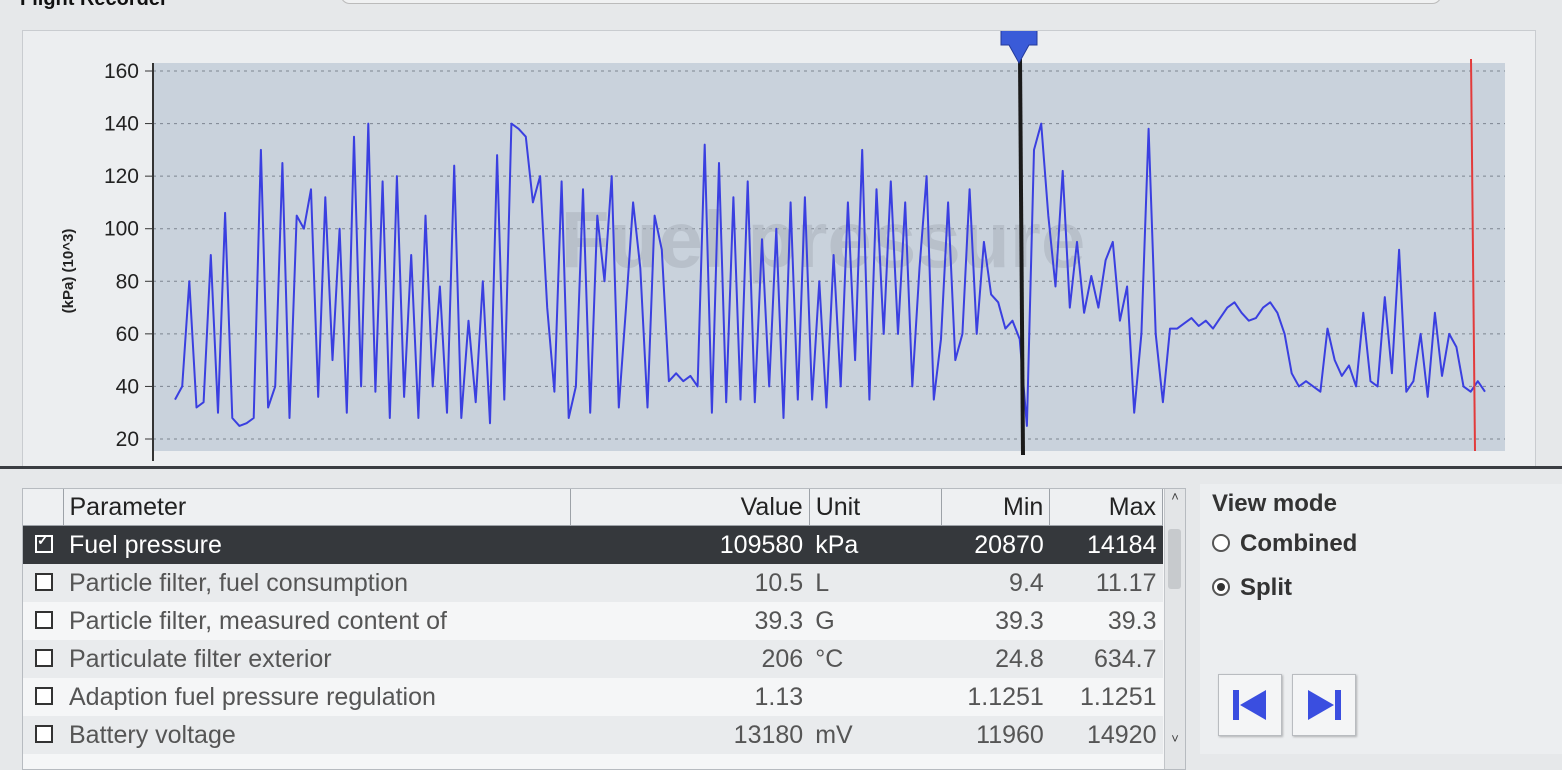  Describe the element at coordinates (875, 544) in the screenshot. I see `row-unit: kPa` at that location.